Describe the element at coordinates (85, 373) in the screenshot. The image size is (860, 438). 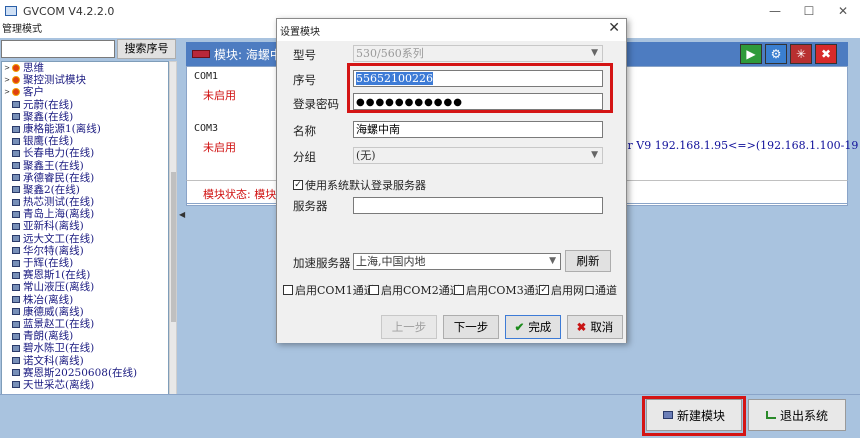
I see `tree-device: 赛恩斯20250608(在线)` at that location.